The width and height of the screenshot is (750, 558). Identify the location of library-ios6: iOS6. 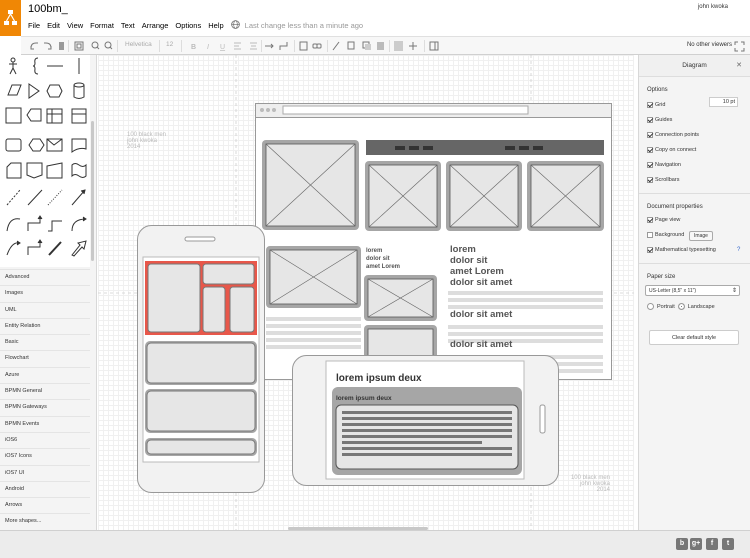
(45, 440).